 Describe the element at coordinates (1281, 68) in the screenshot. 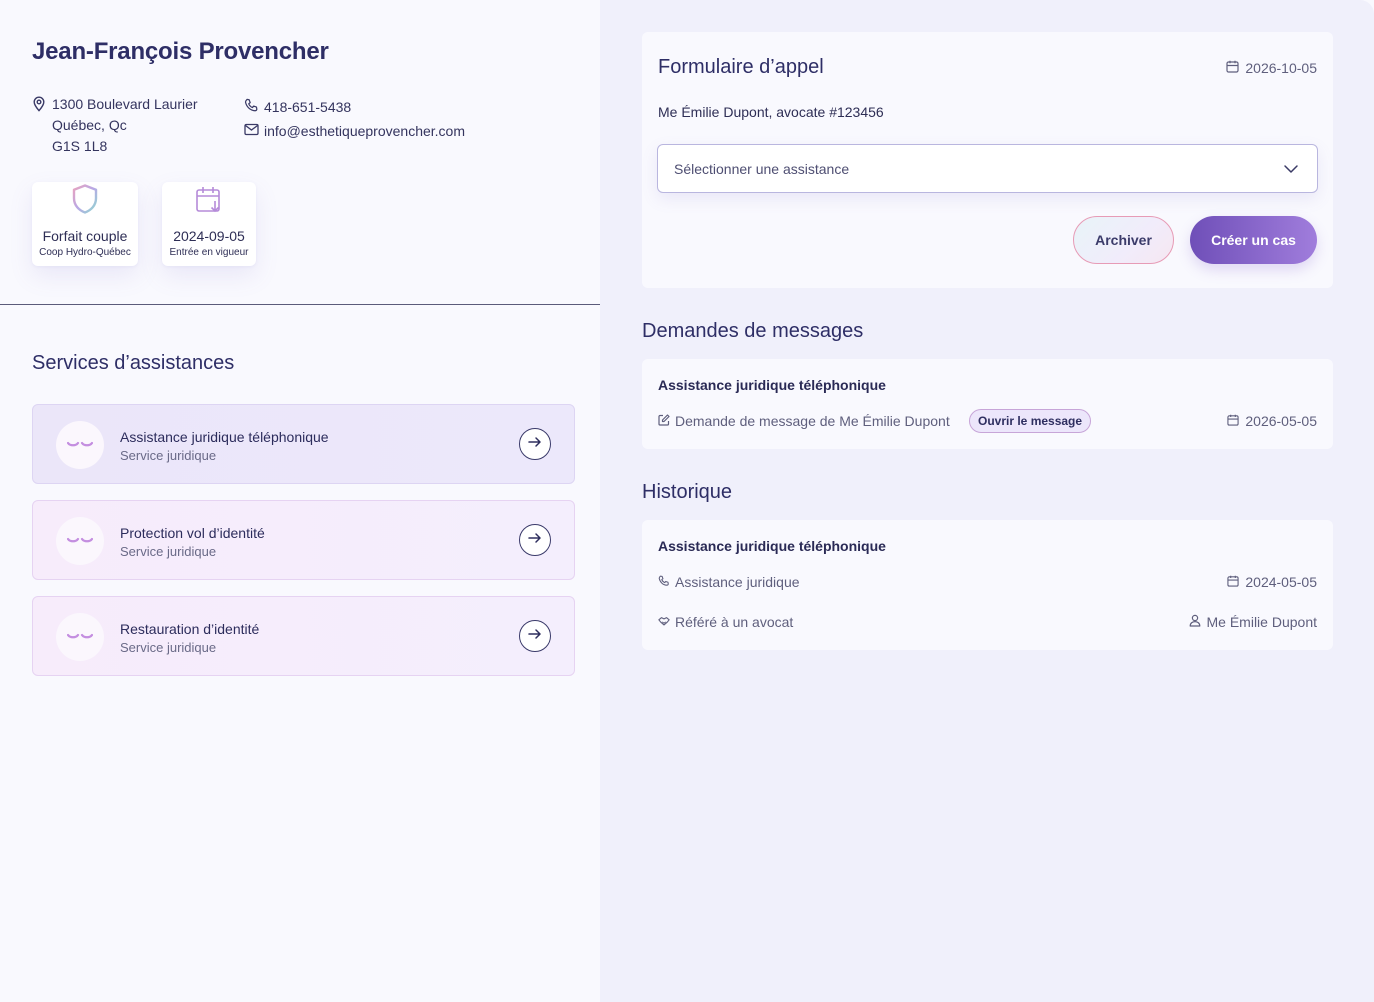

I see `form-date-value: 2026-10-05` at that location.